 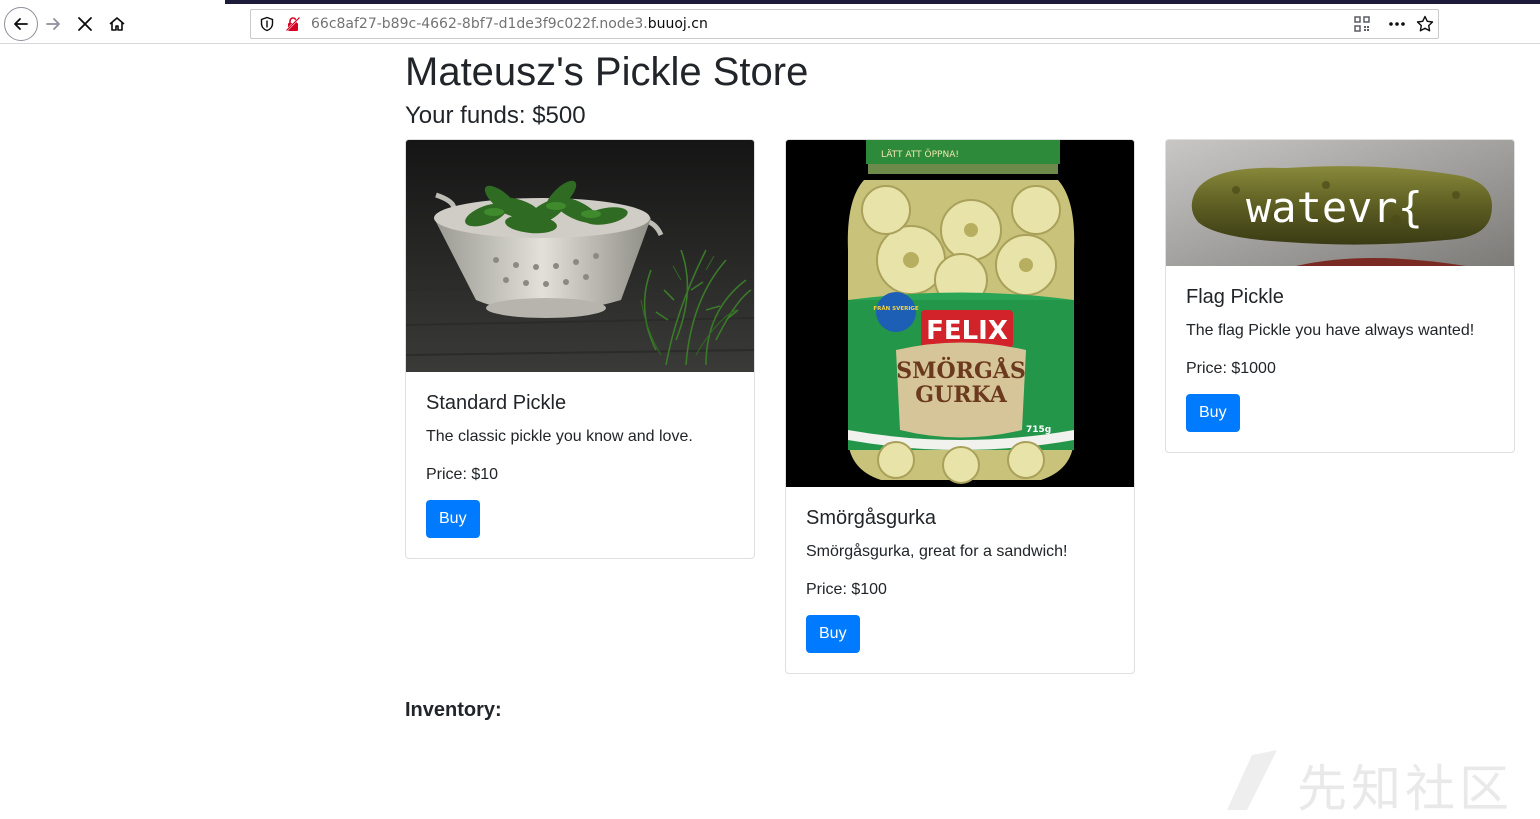 I want to click on watermark-text: 先知社区, so click(x=1405, y=789).